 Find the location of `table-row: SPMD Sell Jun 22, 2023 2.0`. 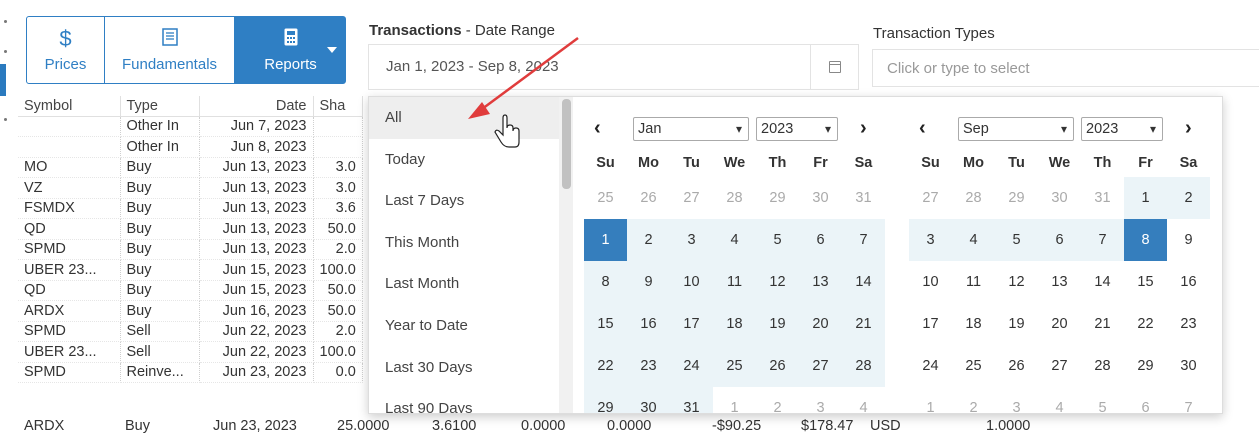

table-row: SPMD Sell Jun 22, 2023 2.0 is located at coordinates (190, 331).